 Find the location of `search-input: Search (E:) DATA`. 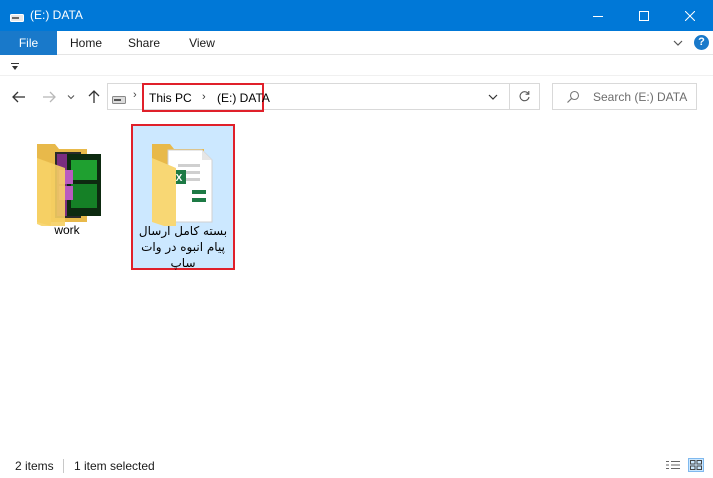

search-input: Search (E:) DATA is located at coordinates (624, 96).